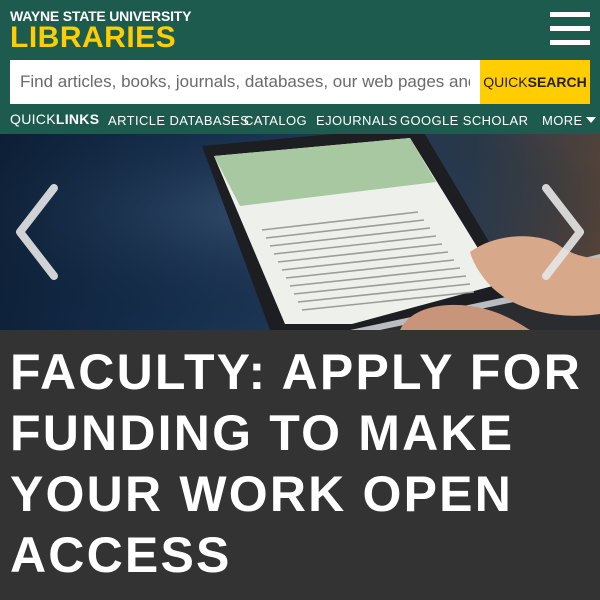  I want to click on library-logo: WAYNE STATE UNIVERSITY LIBRARIES, so click(100, 31).